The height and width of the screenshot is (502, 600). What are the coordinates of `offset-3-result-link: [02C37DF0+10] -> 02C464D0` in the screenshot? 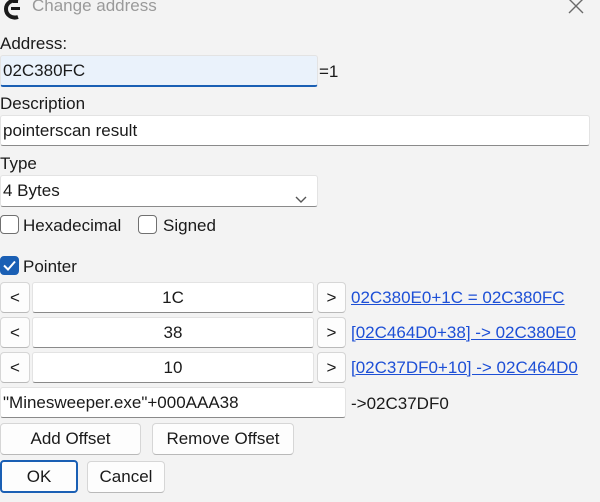 It's located at (464, 368).